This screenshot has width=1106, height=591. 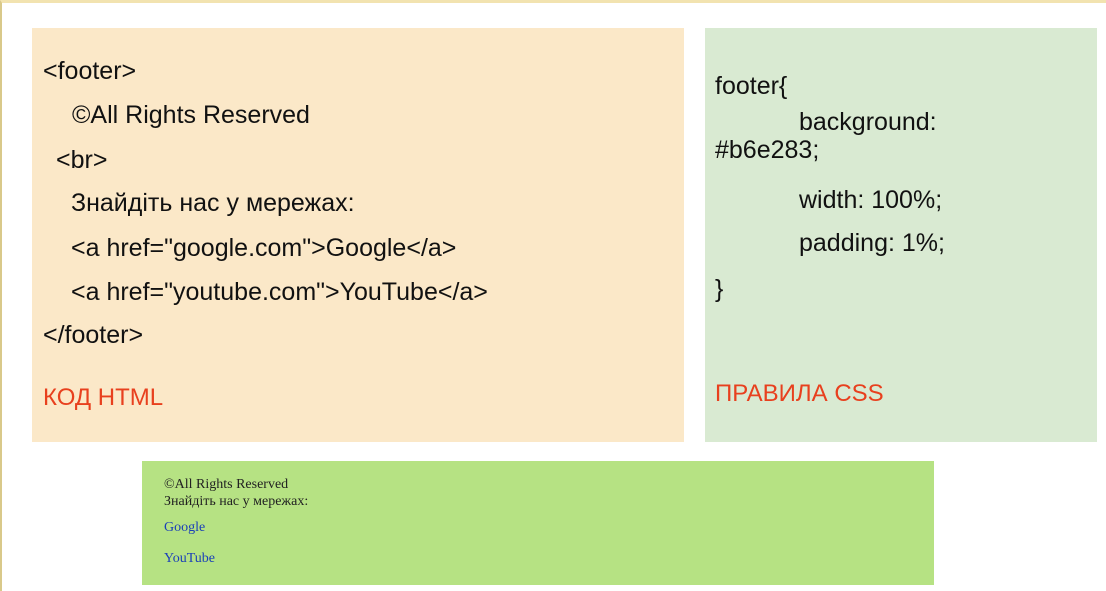 I want to click on code-line-youtube-link: <a href="youtube.com">YouTube</a>, so click(x=279, y=292).